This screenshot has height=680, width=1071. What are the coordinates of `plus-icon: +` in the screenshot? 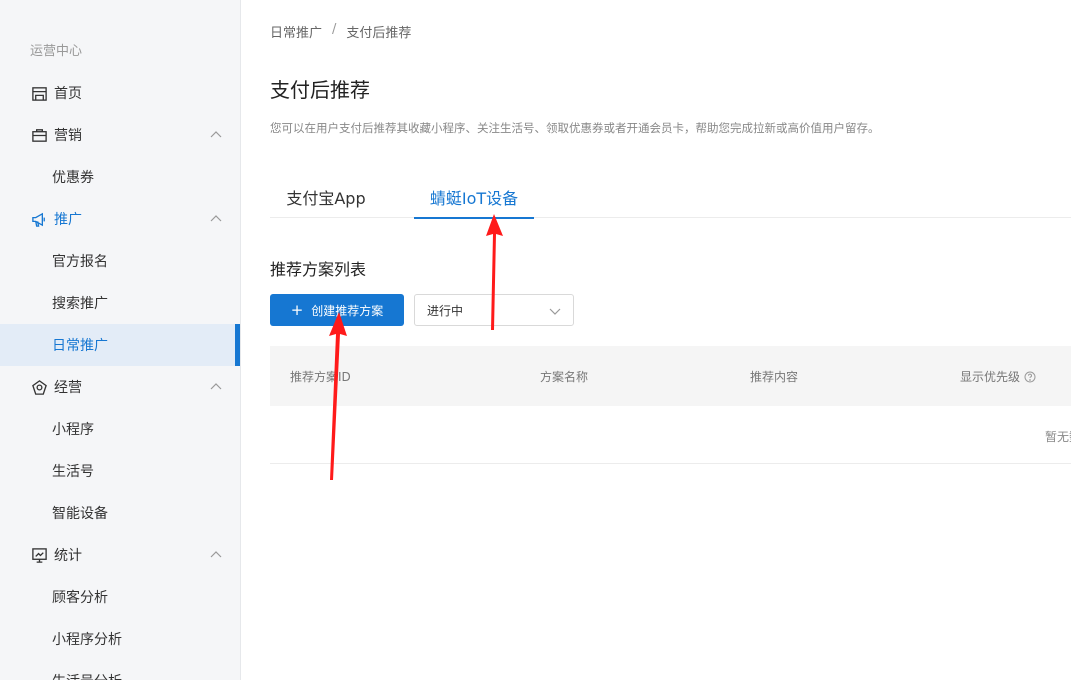 It's located at (297, 309).